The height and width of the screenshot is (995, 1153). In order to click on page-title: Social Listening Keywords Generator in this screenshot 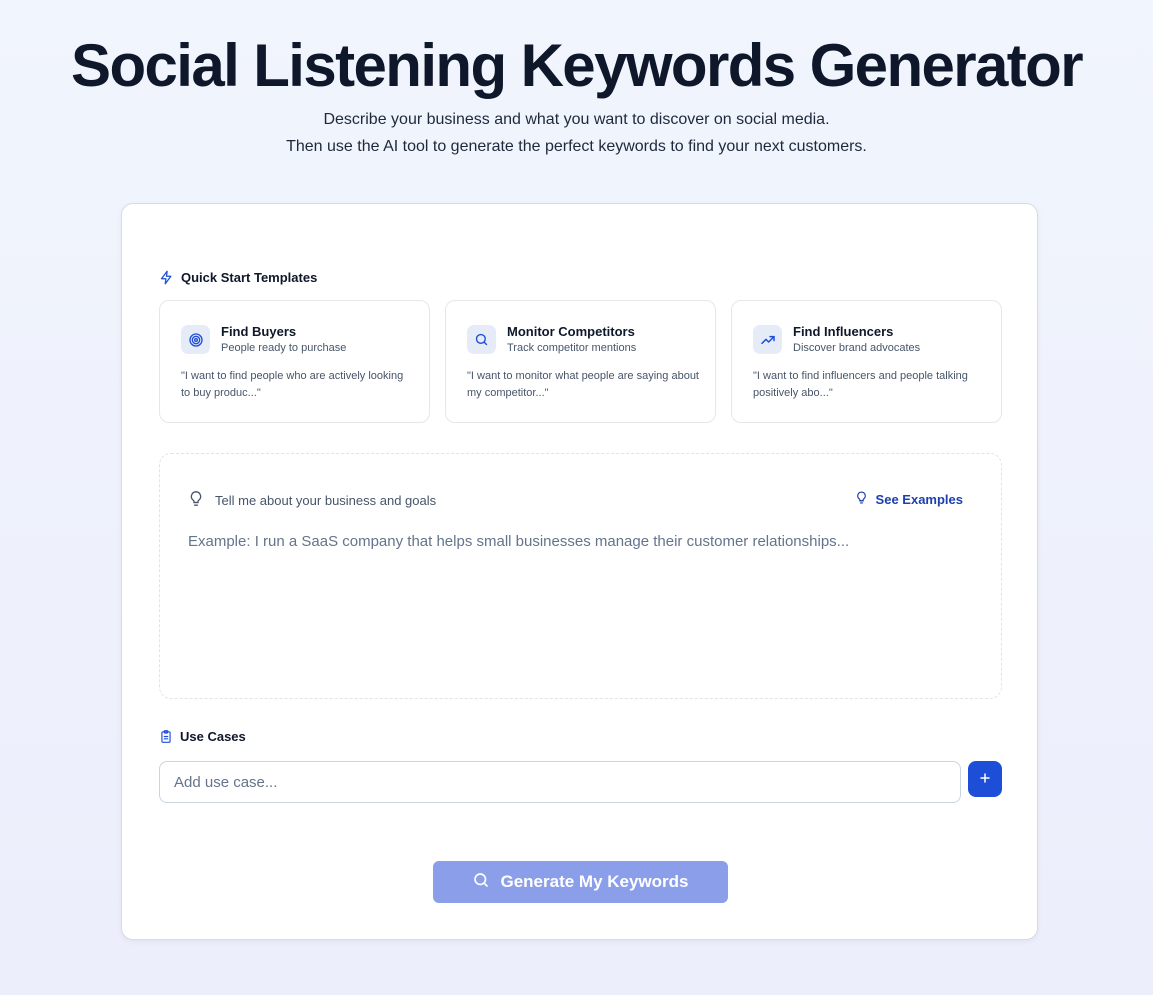, I will do `click(577, 65)`.